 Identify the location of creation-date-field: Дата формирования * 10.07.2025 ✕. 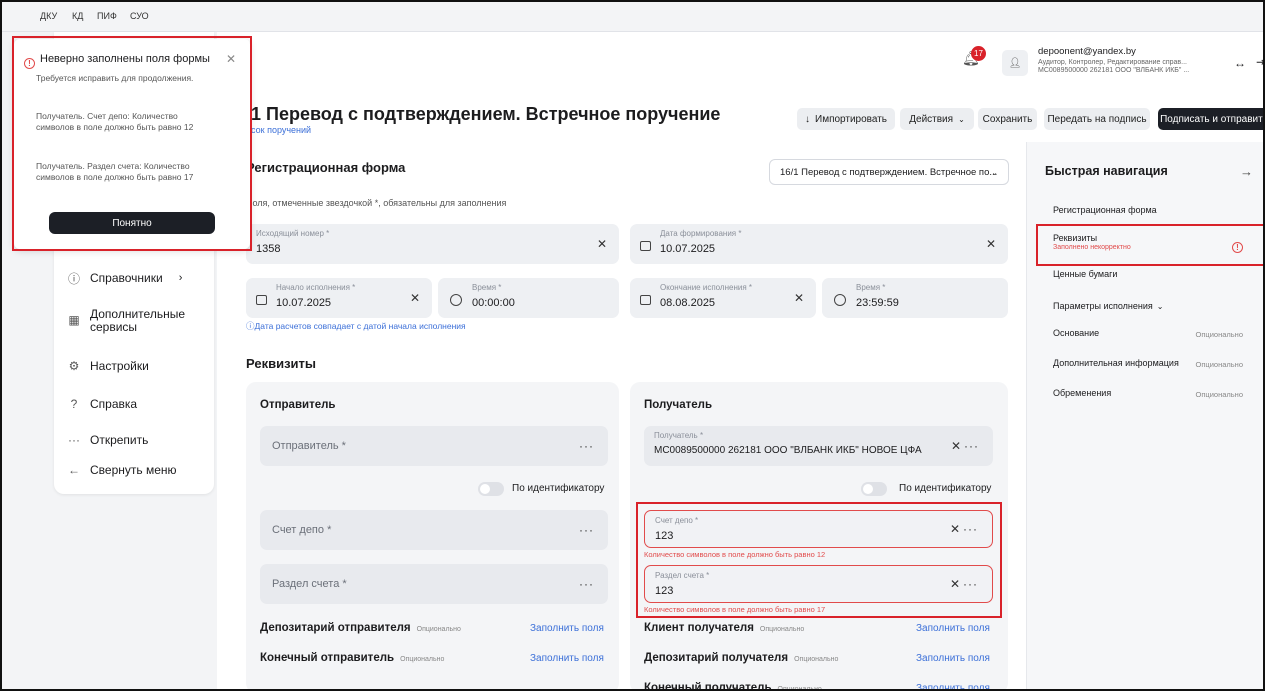
(819, 244).